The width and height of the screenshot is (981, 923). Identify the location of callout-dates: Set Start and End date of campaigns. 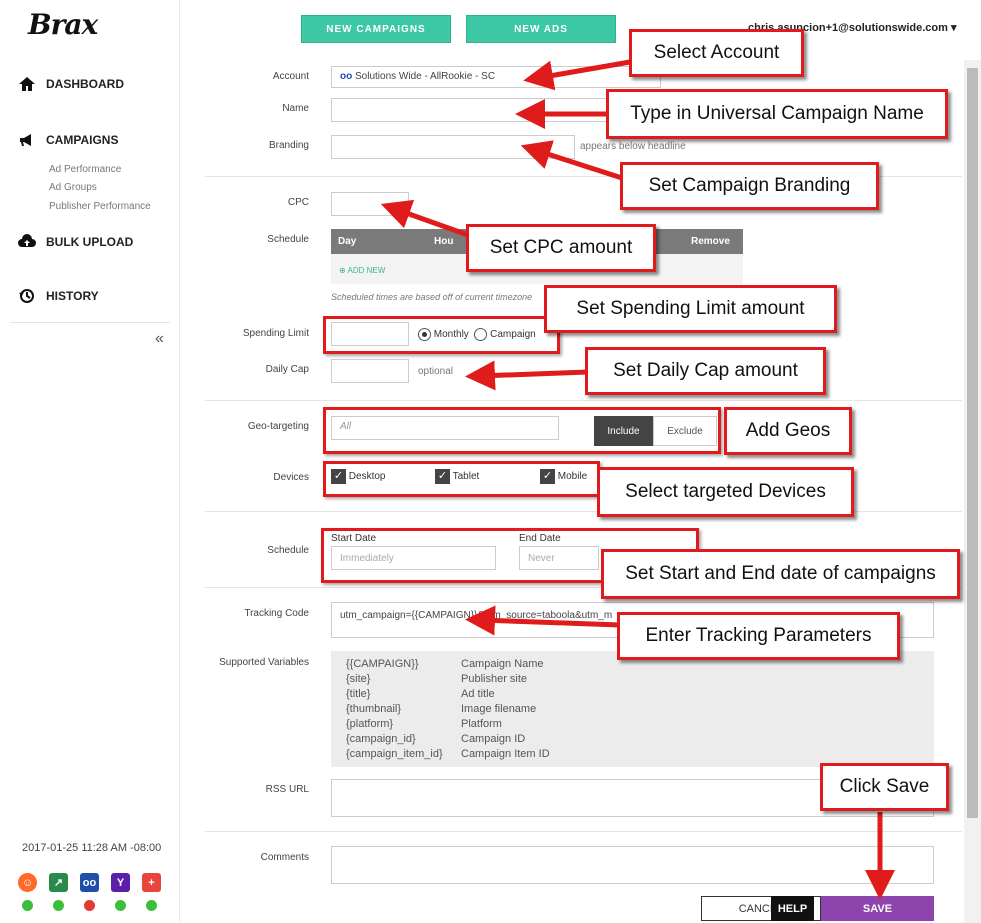
(780, 574).